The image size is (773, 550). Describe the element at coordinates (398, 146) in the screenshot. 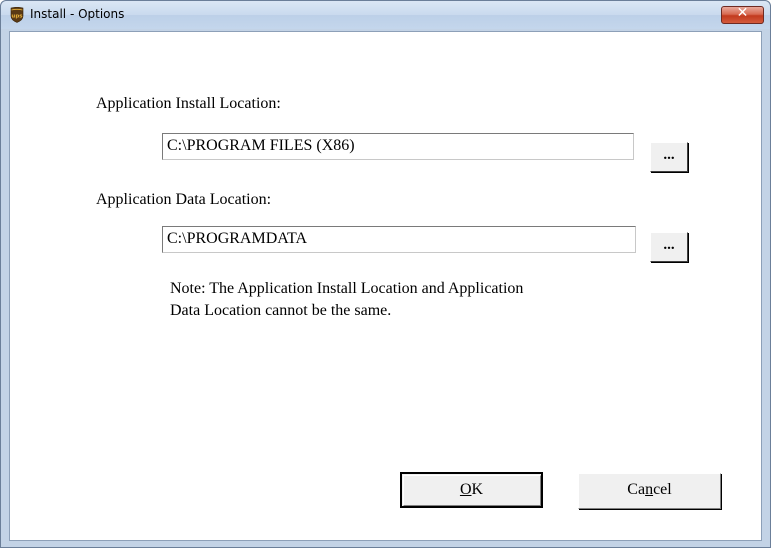

I see `install-location-field: C:\PROGRAM FILES (X86)` at that location.